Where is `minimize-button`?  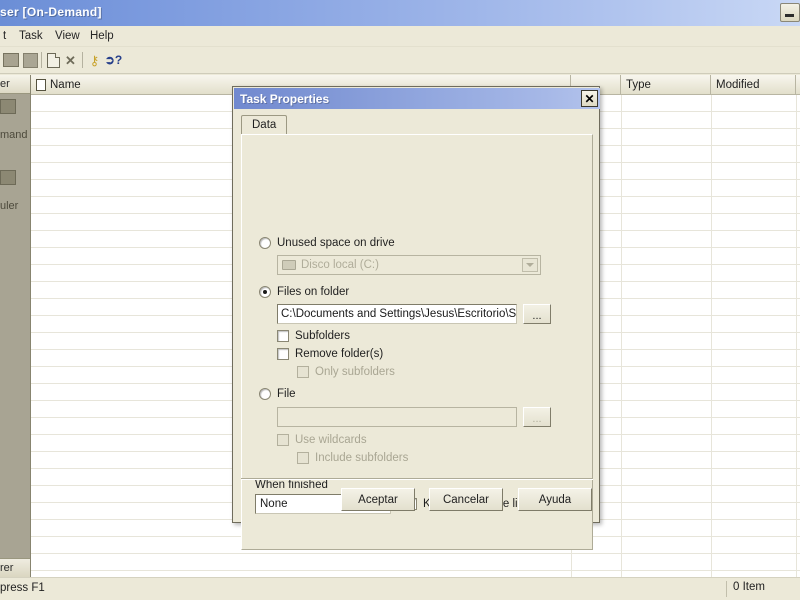 minimize-button is located at coordinates (790, 12).